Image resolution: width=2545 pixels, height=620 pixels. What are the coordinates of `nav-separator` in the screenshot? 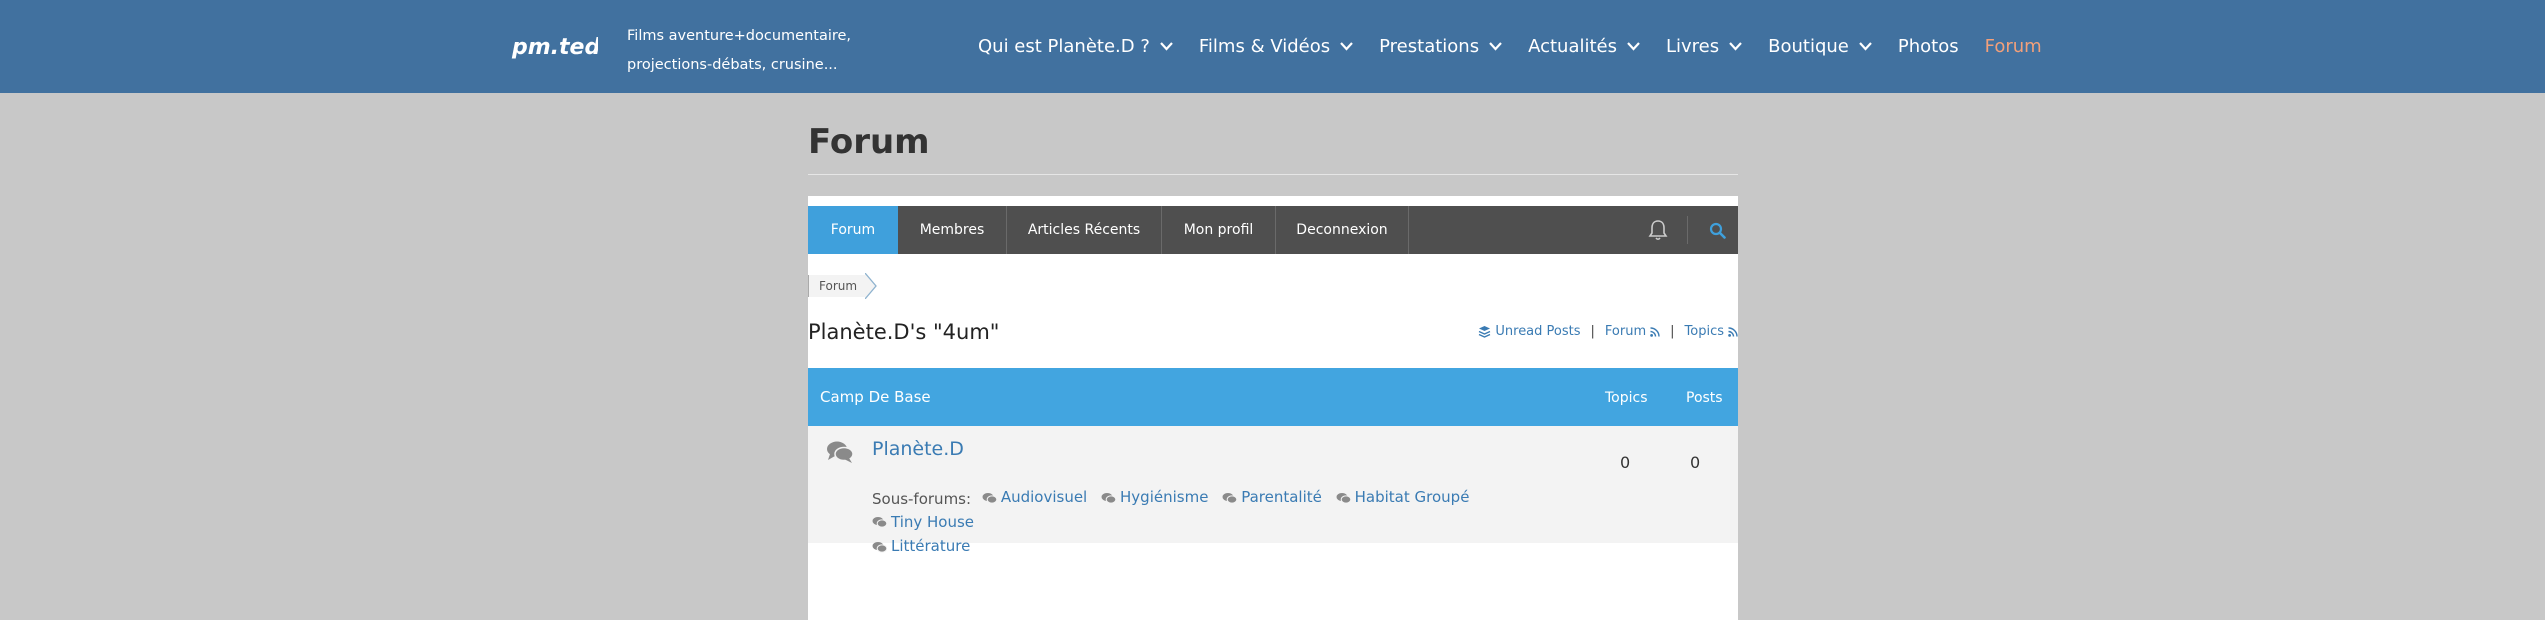 It's located at (1687, 230).